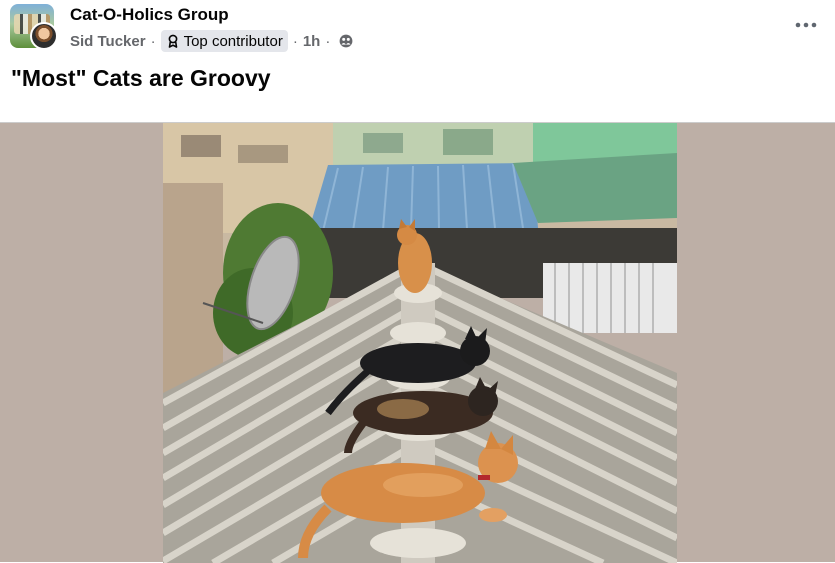 This screenshot has height=563, width=835. I want to click on author-name-link: Sid Tucker, so click(108, 41).